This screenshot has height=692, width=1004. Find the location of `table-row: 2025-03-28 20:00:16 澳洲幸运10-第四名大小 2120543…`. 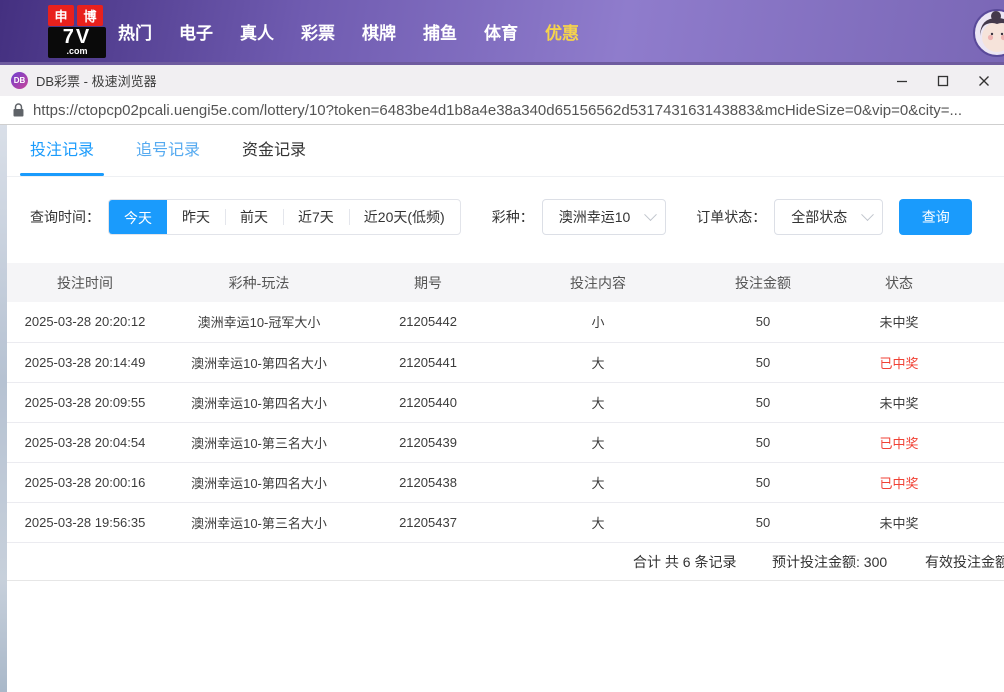

table-row: 2025-03-28 20:00:16 澳洲幸运10-第四名大小 2120543… is located at coordinates (502, 482).